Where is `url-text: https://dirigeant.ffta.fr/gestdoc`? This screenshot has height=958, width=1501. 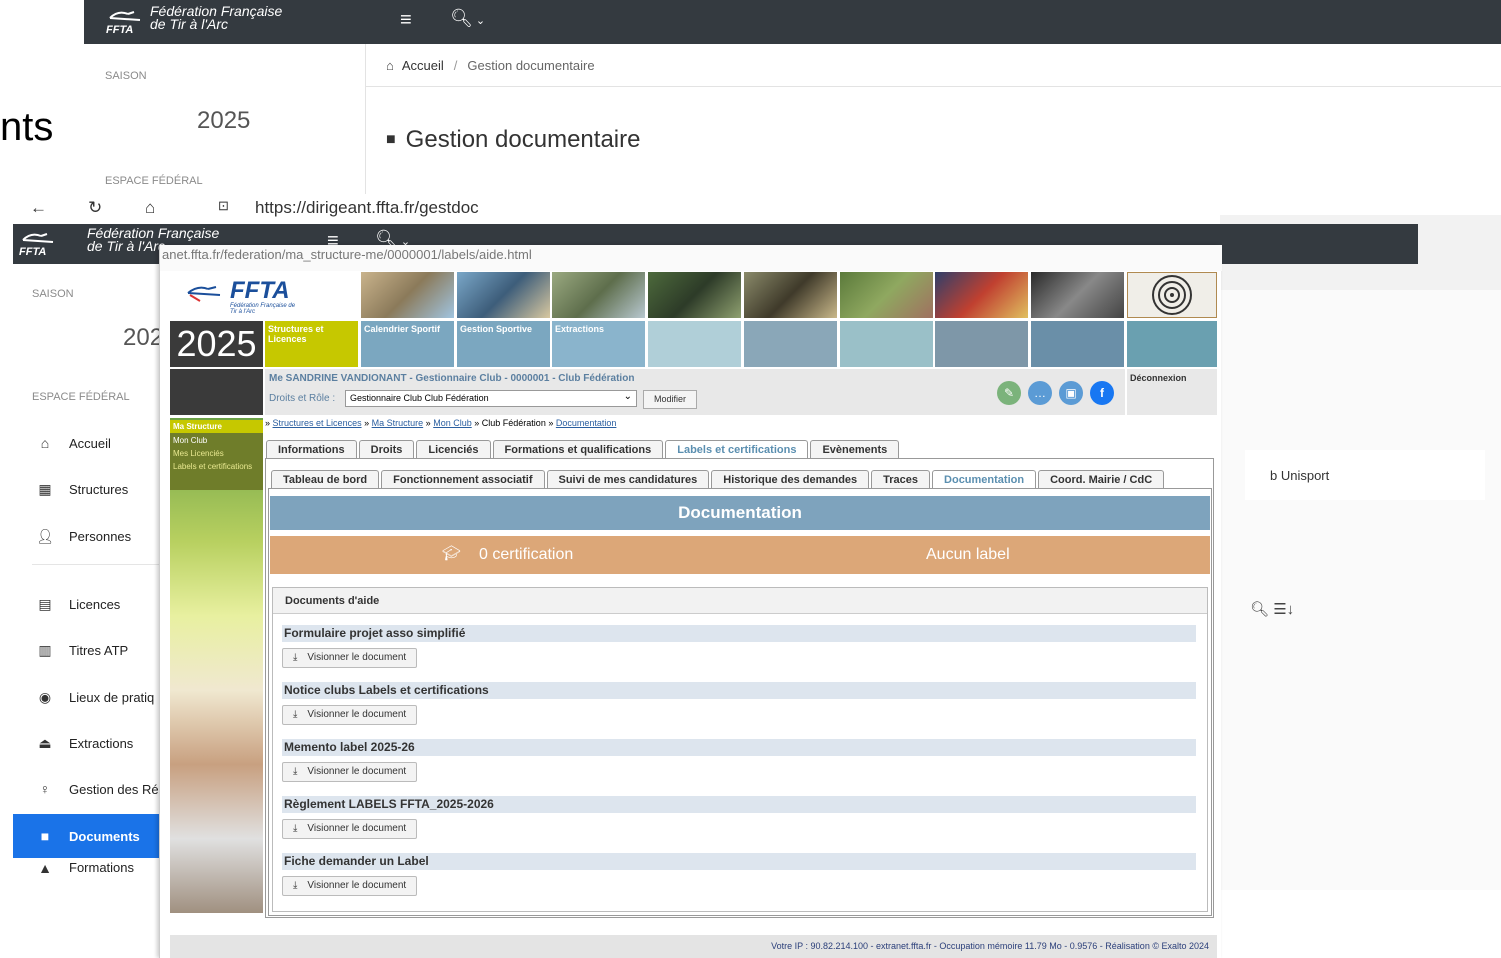 url-text: https://dirigeant.ffta.fr/gestdoc is located at coordinates (367, 208).